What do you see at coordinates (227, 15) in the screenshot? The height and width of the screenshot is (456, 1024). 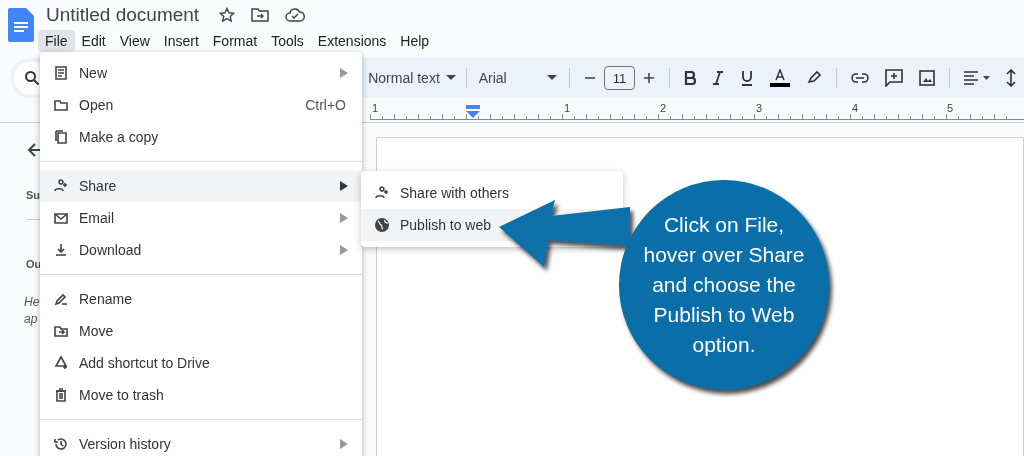 I see `star-icon` at bounding box center [227, 15].